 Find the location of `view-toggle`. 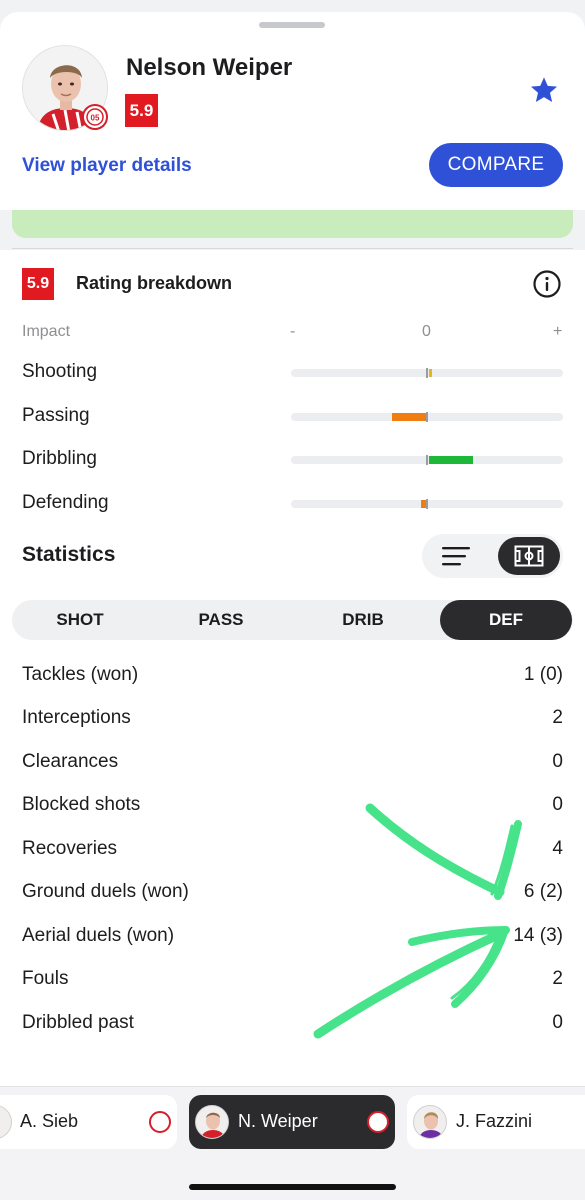

view-toggle is located at coordinates (492, 556).